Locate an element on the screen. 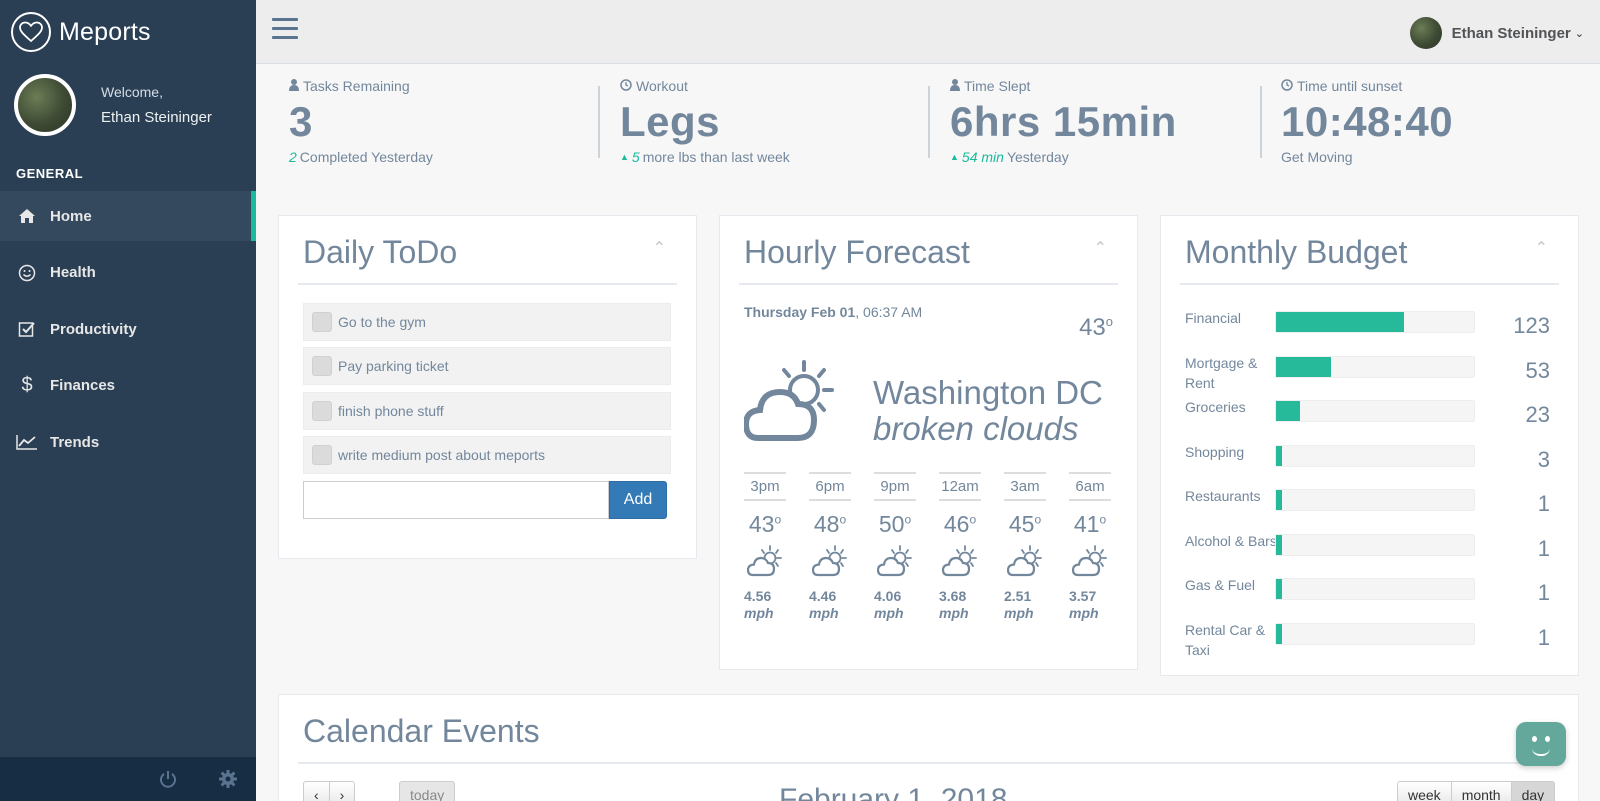 The width and height of the screenshot is (1600, 801). hour-forecast: 9pm 50o 4.06 mph is located at coordinates (895, 547).